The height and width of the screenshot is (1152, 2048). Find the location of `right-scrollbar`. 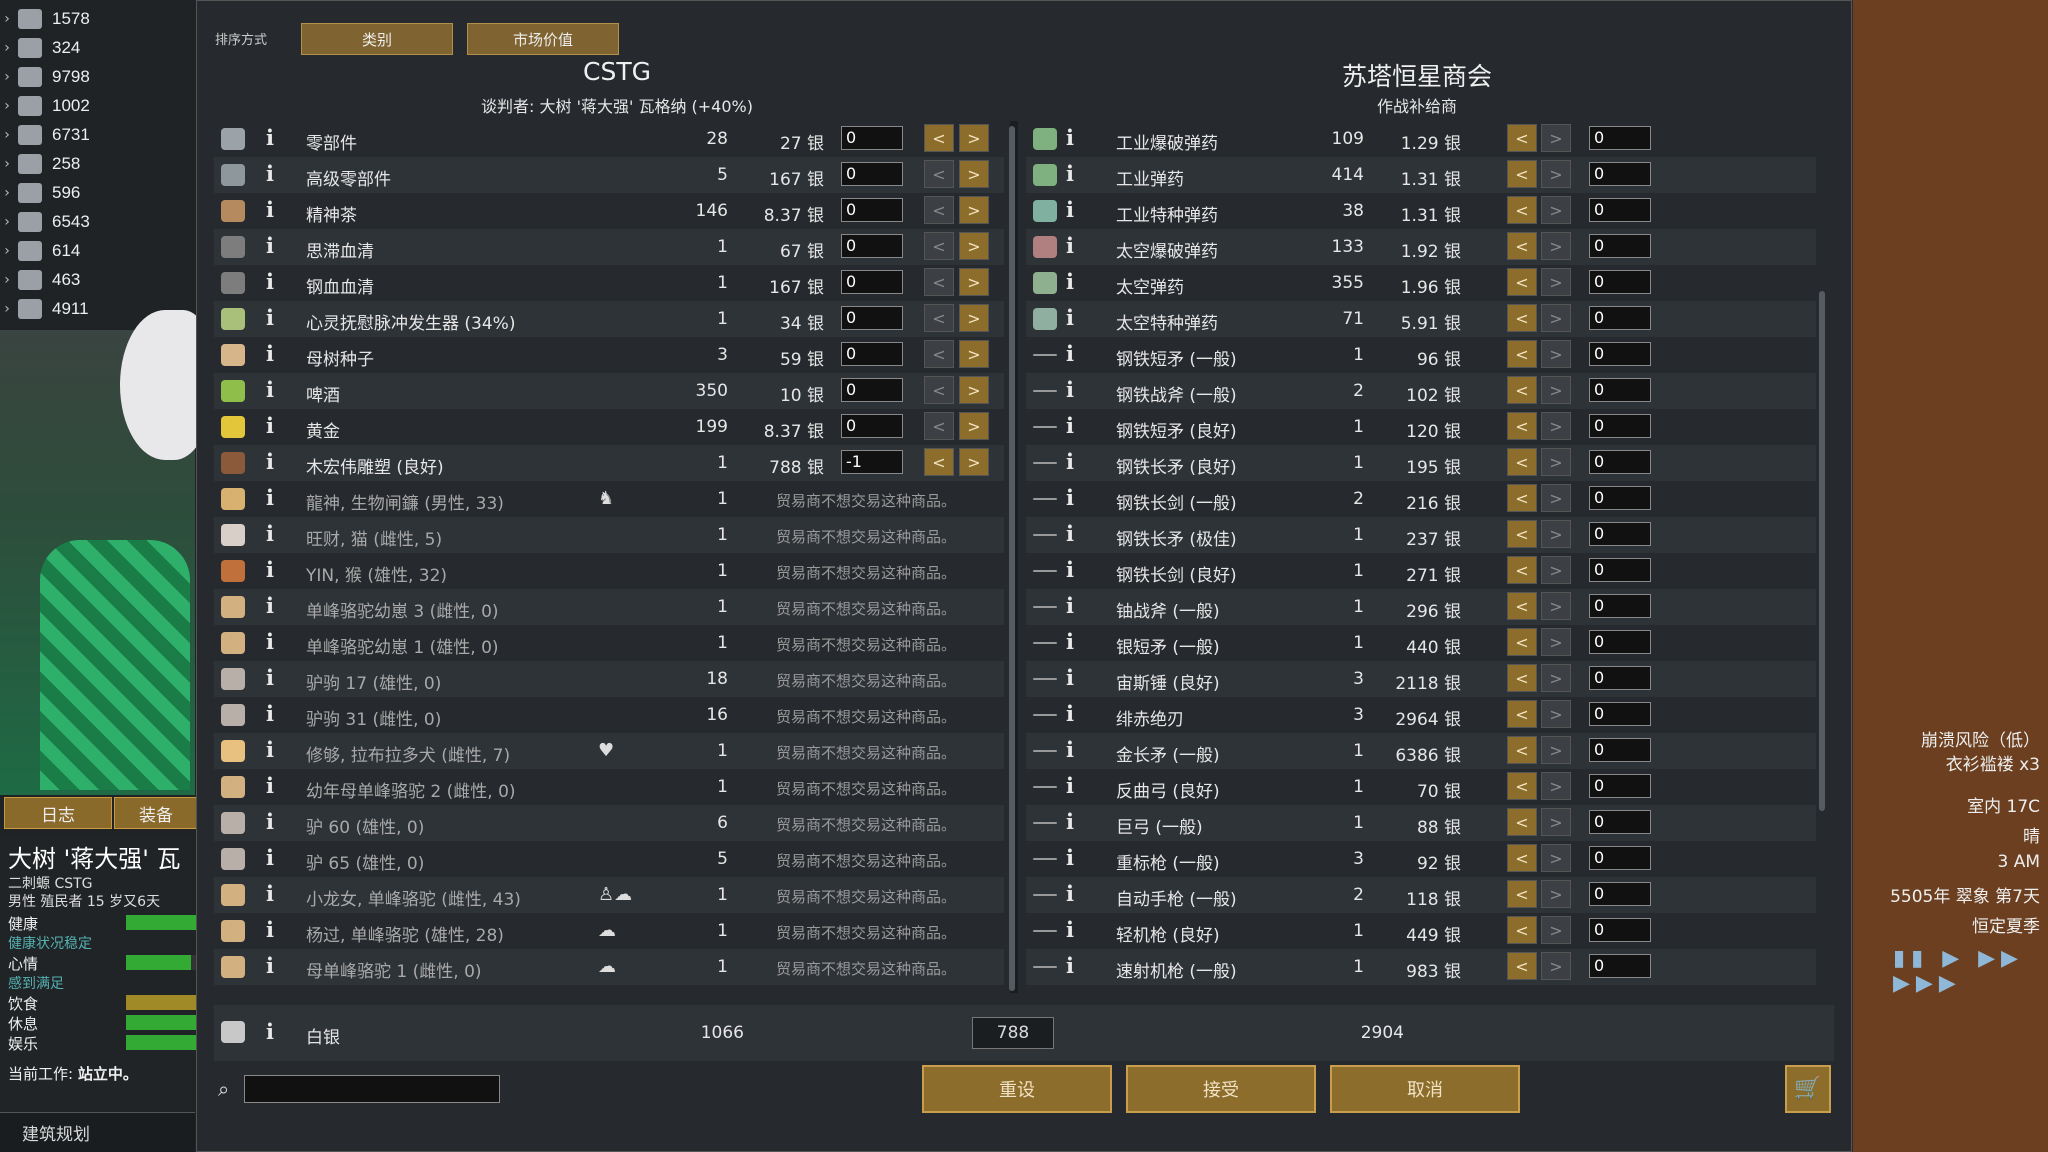

right-scrollbar is located at coordinates (1822, 551).